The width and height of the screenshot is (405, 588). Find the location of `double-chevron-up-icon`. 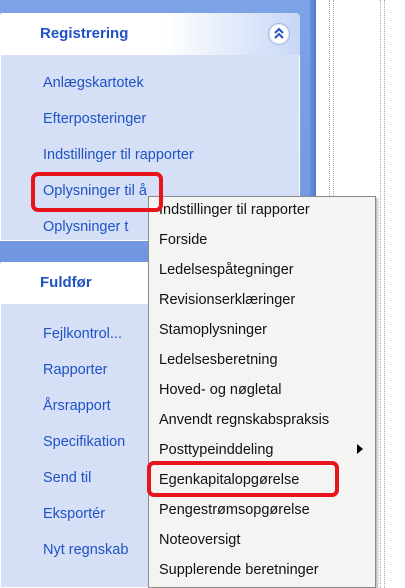

double-chevron-up-icon is located at coordinates (279, 33).